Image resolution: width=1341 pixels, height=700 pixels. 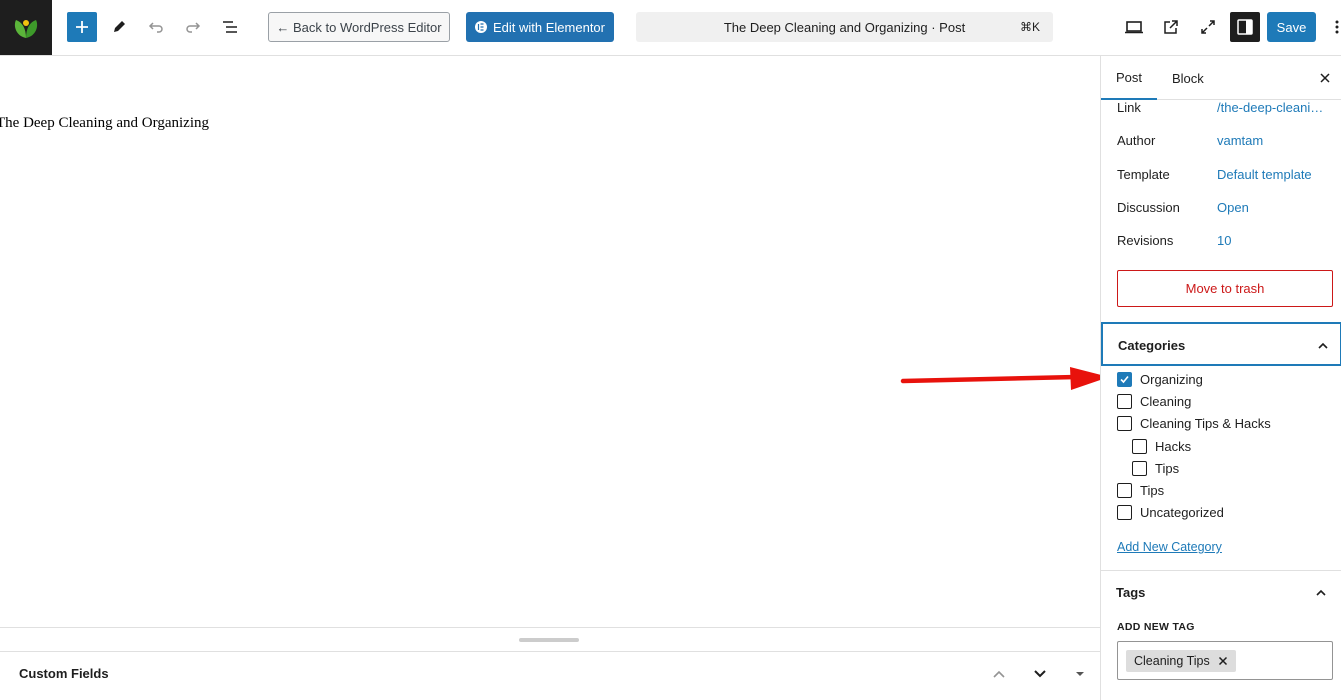 I want to click on back-button-label: ← Back to WordPress Editor, so click(x=359, y=27).